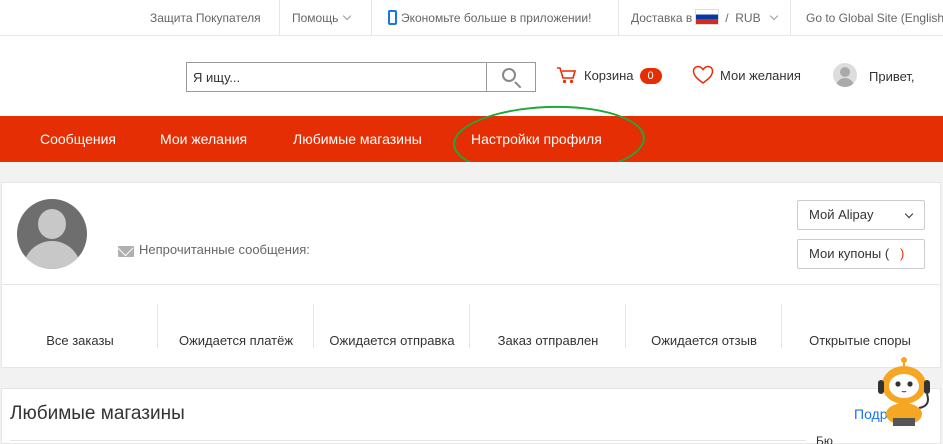 This screenshot has width=943, height=444. I want to click on orders-tab-awaiting-shipment: Ожидается отправка, so click(392, 340).